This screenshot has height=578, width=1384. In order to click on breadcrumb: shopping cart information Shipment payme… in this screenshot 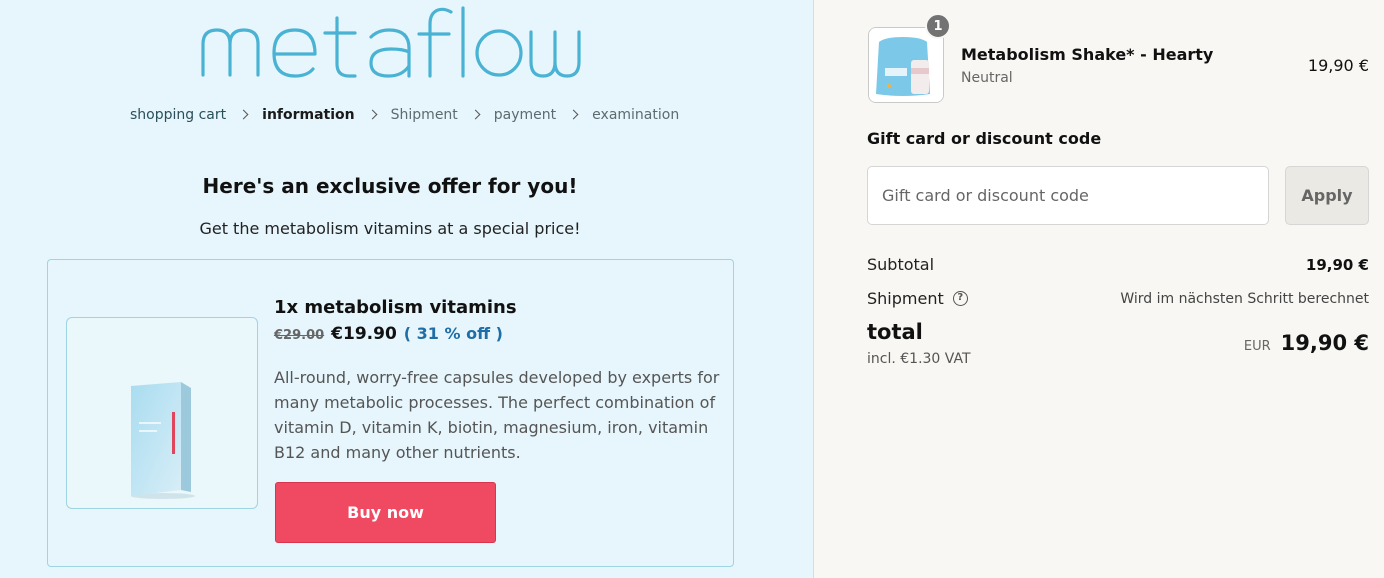, I will do `click(404, 115)`.